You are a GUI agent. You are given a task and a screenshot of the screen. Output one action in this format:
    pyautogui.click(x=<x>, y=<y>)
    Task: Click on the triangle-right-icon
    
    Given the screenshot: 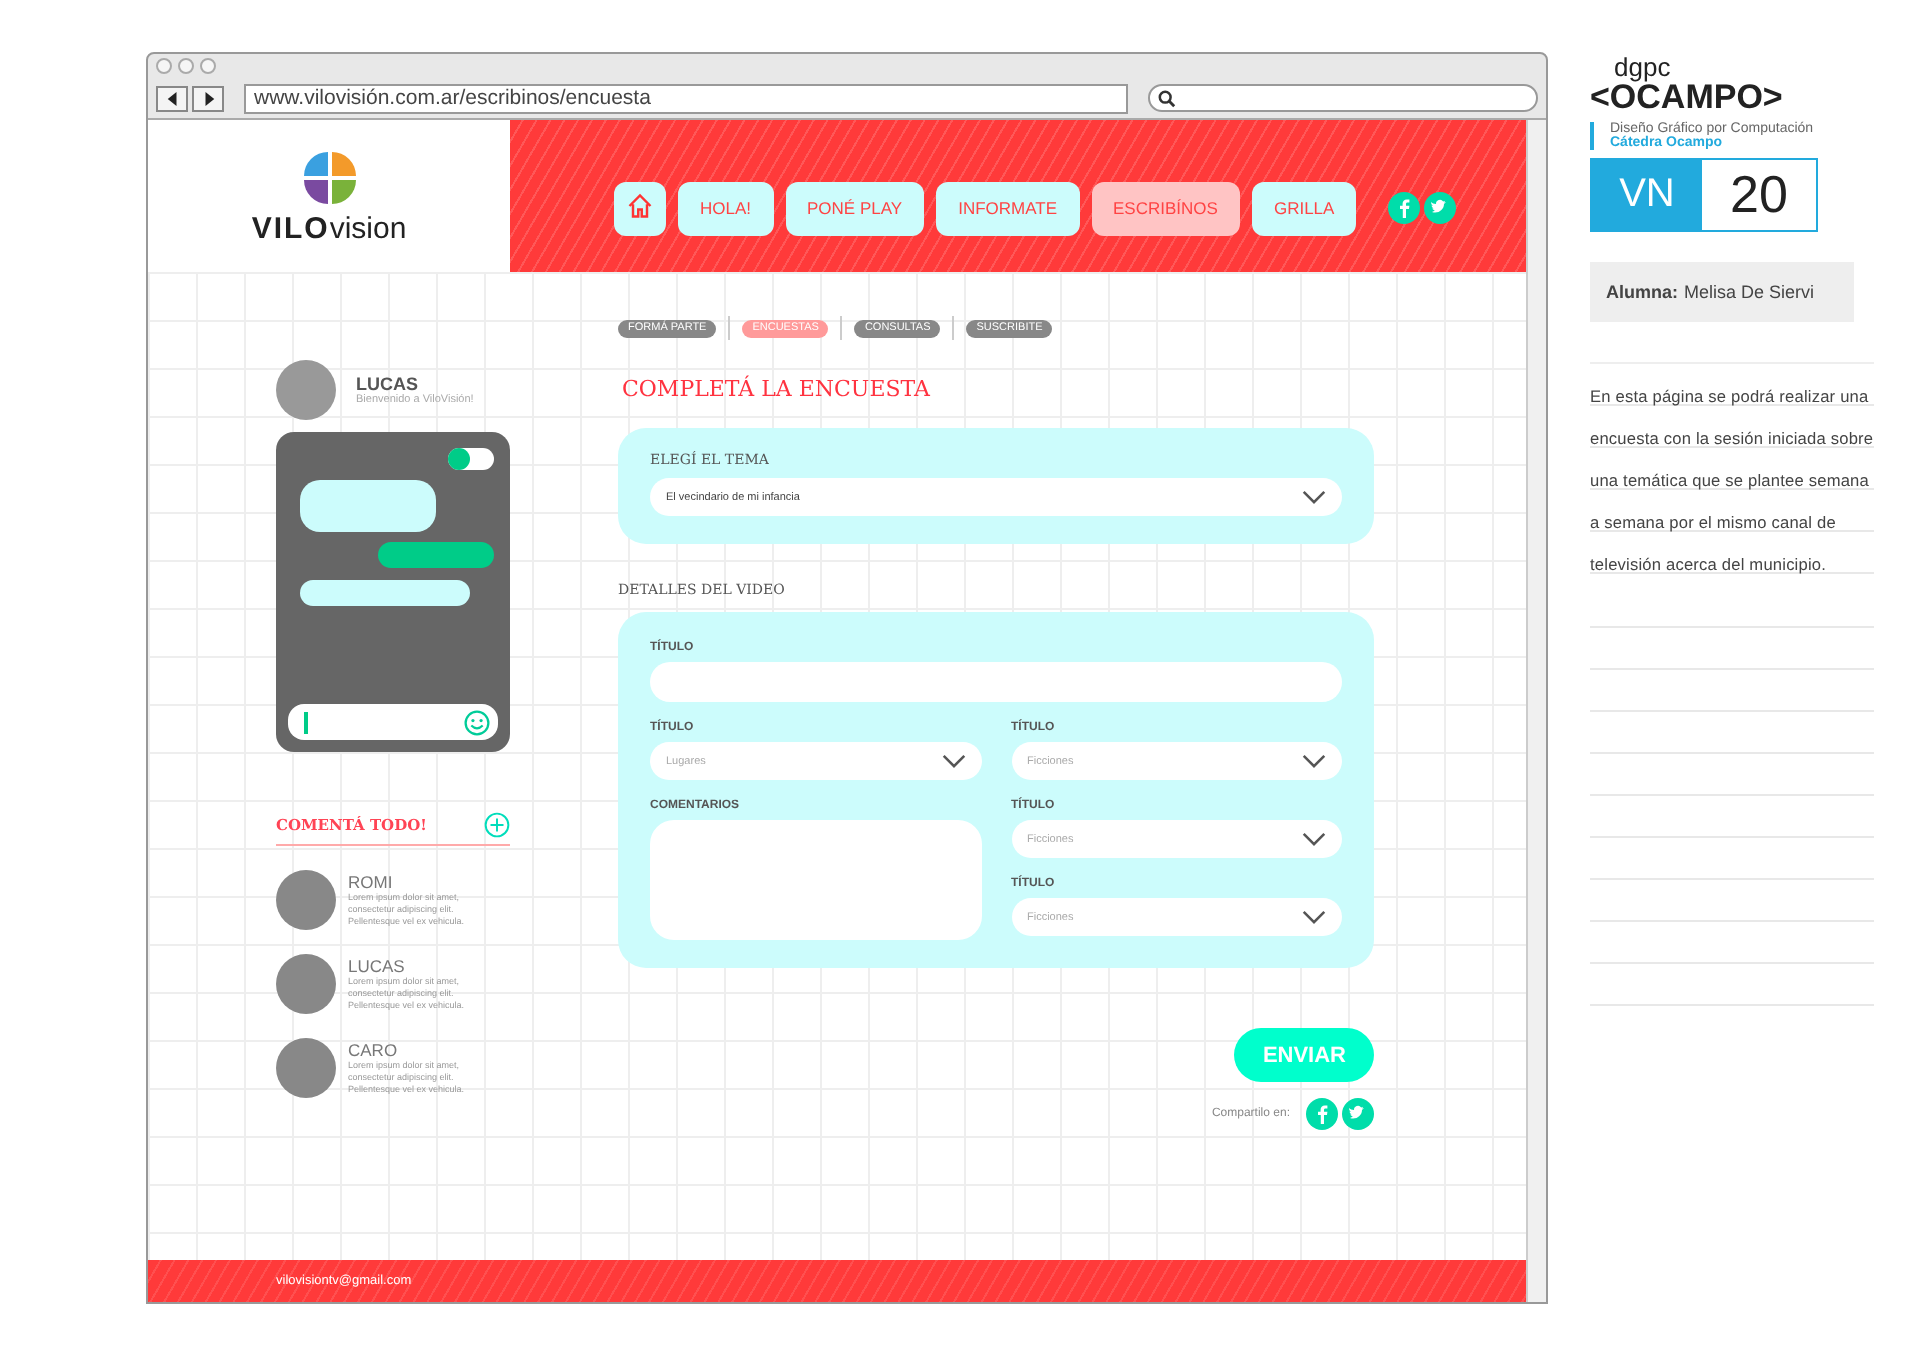 What is the action you would take?
    pyautogui.click(x=208, y=98)
    